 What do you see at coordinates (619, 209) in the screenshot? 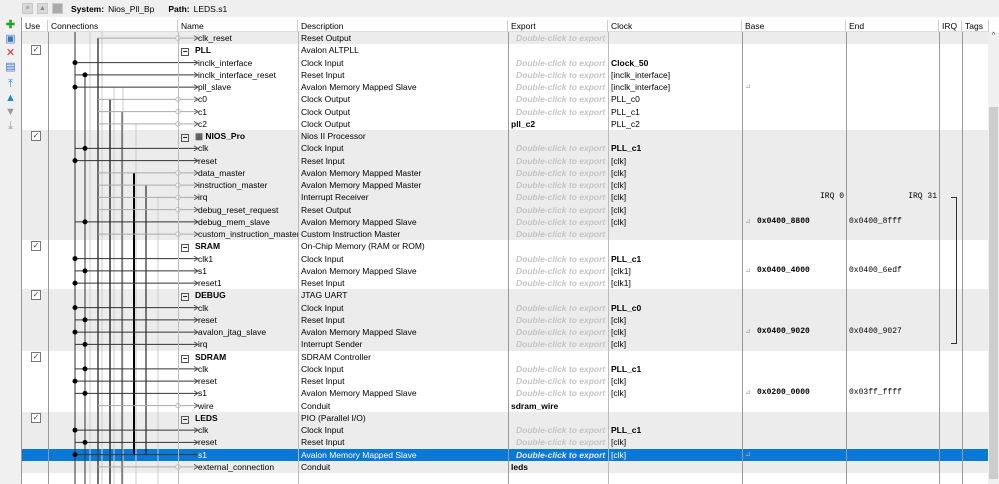
I see `clock-cell: [clk]` at bounding box center [619, 209].